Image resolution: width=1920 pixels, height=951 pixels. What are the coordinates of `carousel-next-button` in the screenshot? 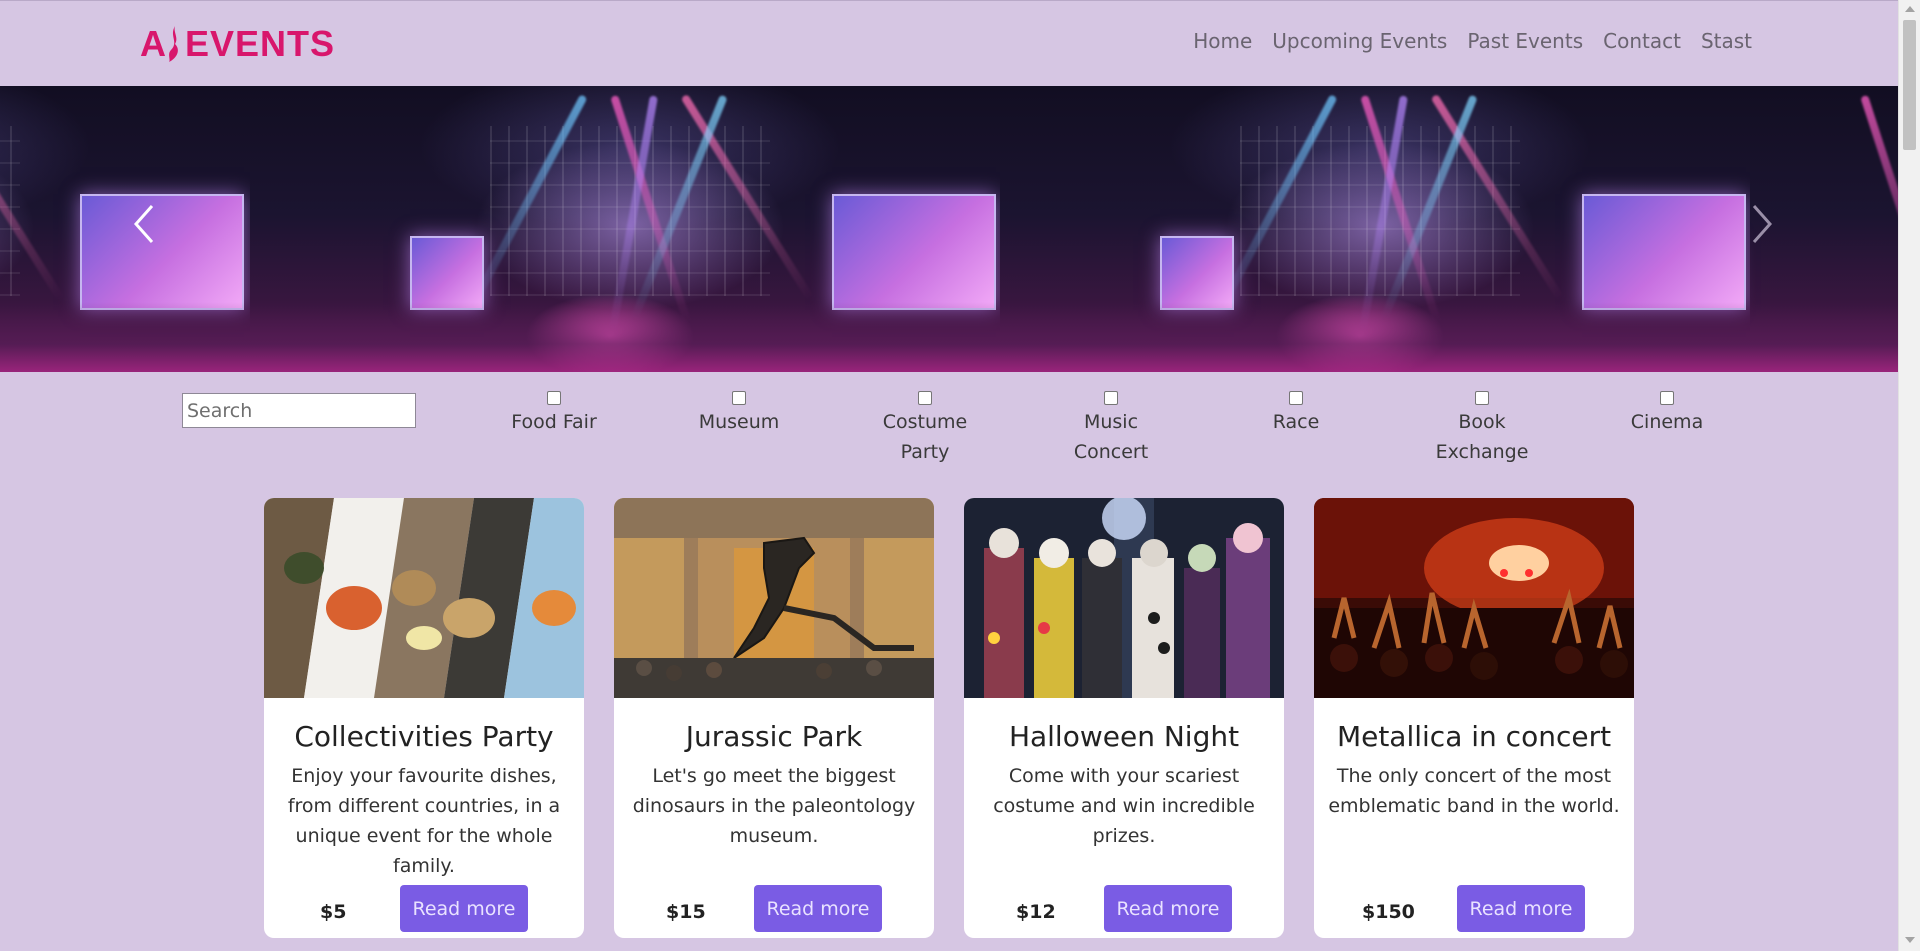 It's located at (1760, 224).